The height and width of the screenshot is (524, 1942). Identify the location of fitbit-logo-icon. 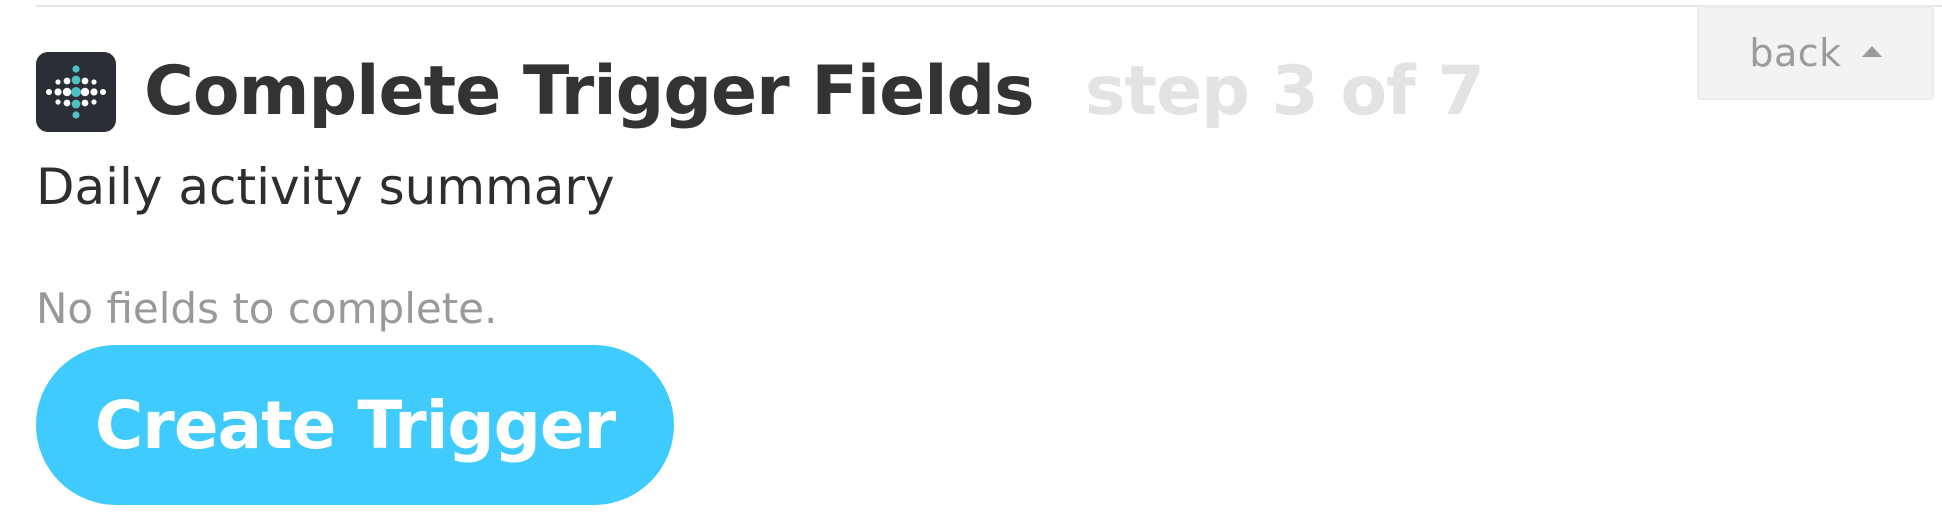
(76, 92).